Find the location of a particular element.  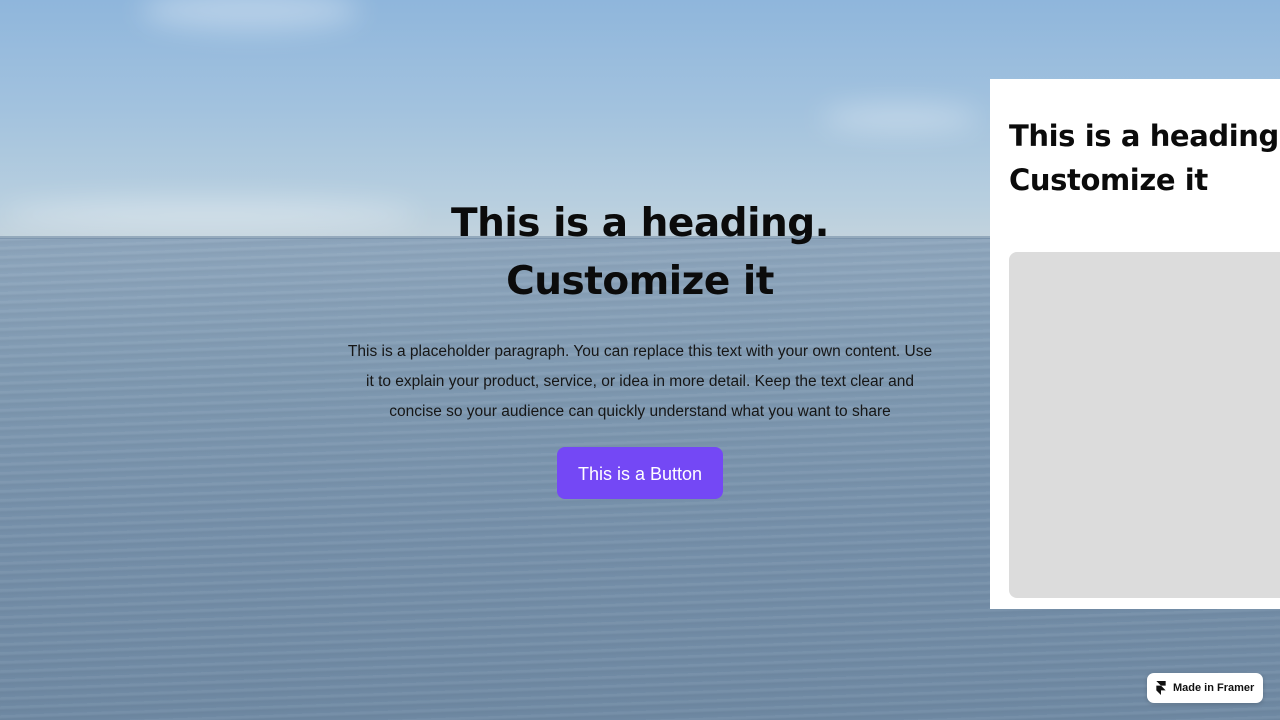

hero-heading: This is a heading. Customize it is located at coordinates (640, 253).